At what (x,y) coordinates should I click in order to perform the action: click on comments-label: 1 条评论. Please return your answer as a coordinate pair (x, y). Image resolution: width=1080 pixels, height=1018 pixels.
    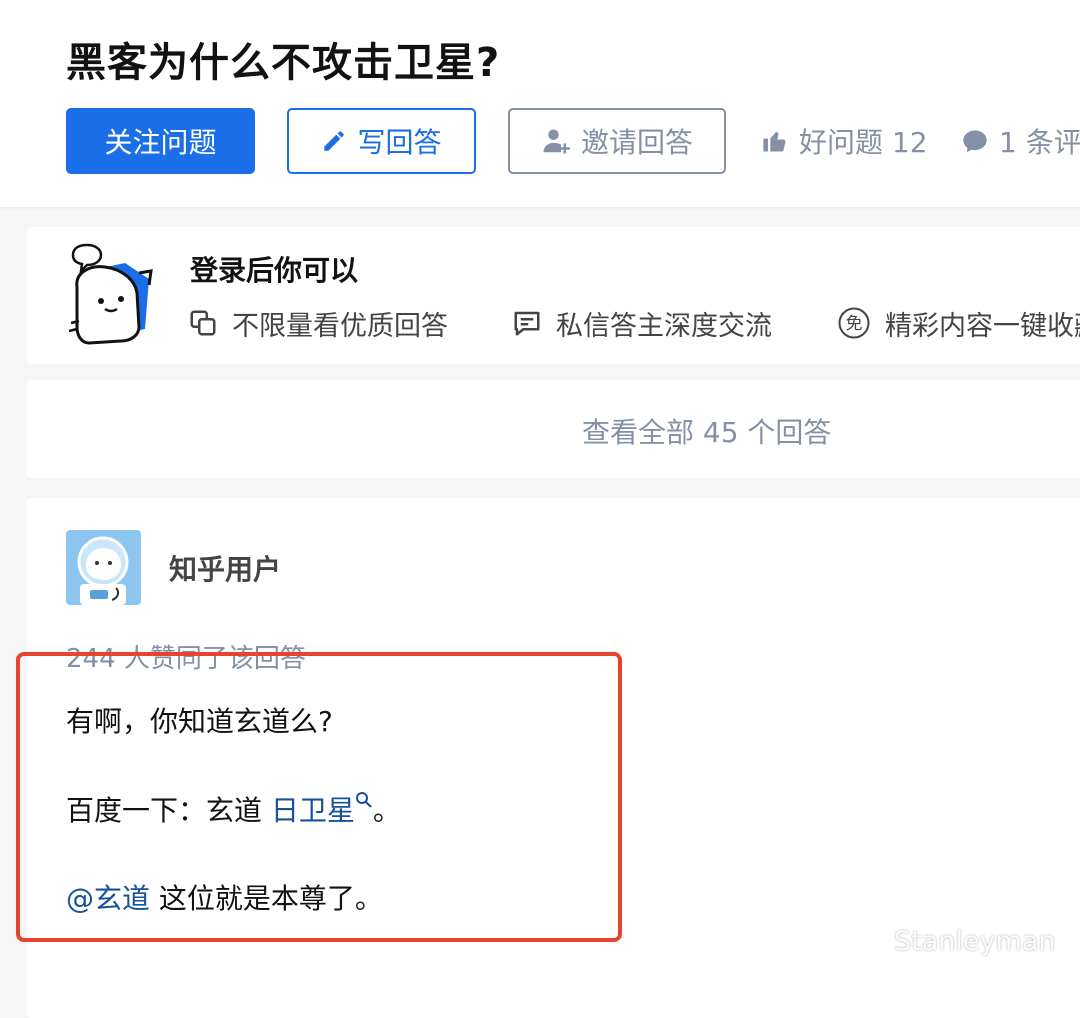
    Looking at the image, I should click on (1039, 142).